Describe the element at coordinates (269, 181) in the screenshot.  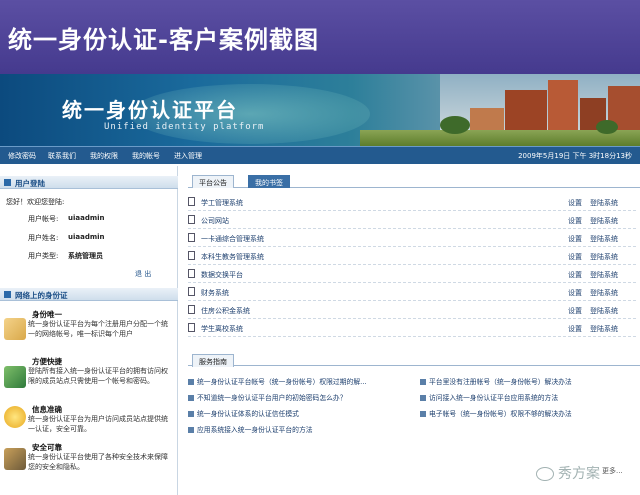
I see `tab-my-bookmarks: 我的书签` at that location.